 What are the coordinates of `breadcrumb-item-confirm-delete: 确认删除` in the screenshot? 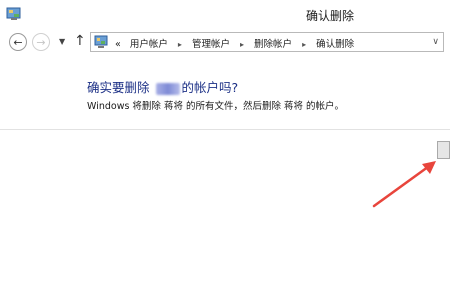 It's located at (335, 44).